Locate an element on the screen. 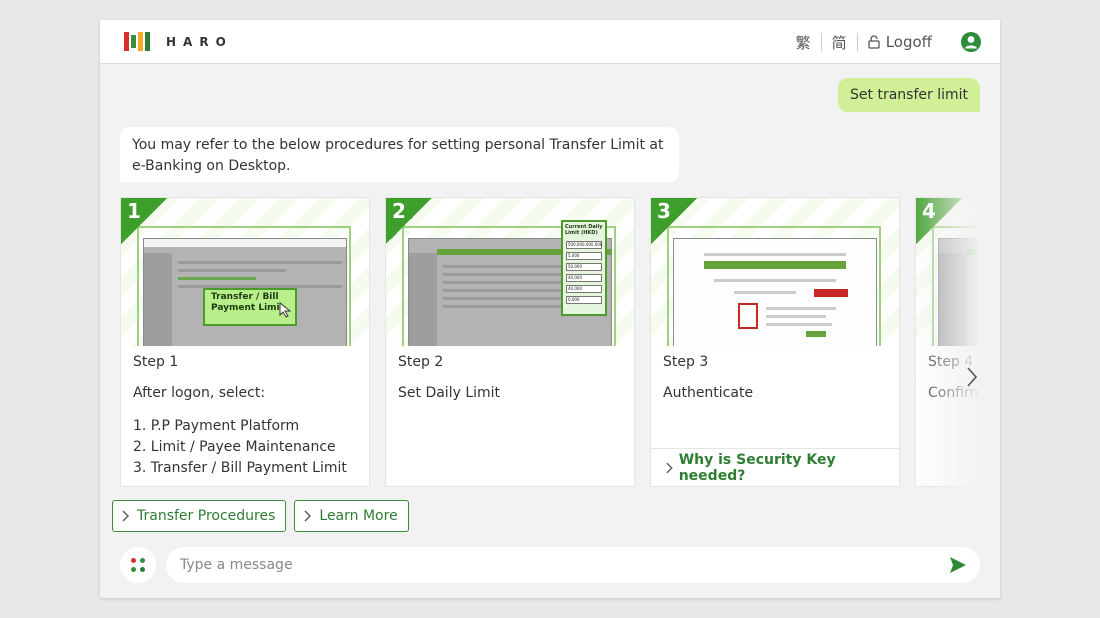 The image size is (1100, 618). step-card: 4 Step 4 Confirm is located at coordinates (946, 342).